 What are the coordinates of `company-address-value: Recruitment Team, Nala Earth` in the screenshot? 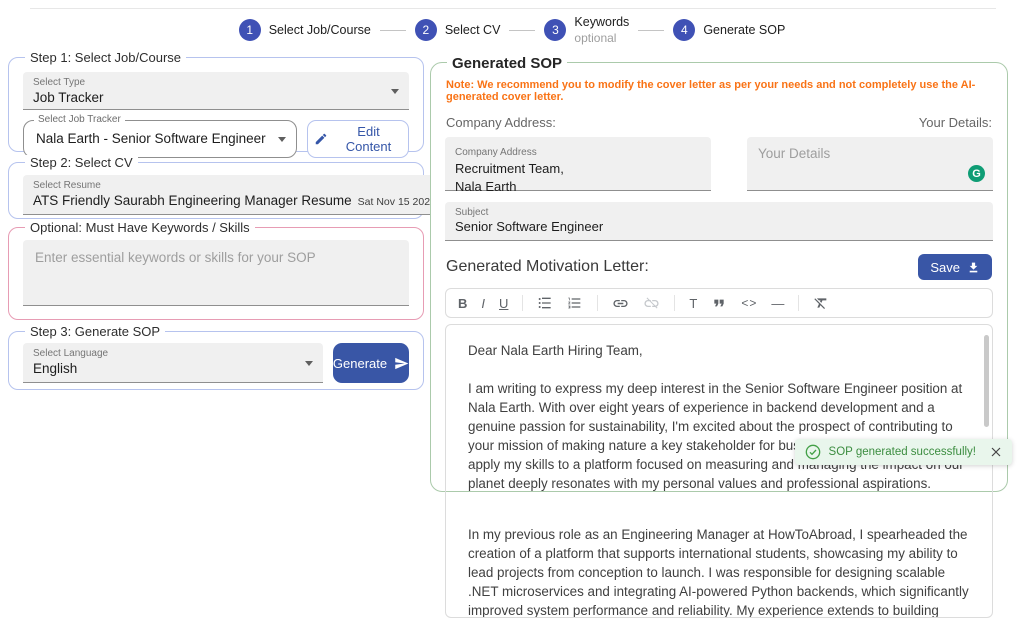 It's located at (509, 177).